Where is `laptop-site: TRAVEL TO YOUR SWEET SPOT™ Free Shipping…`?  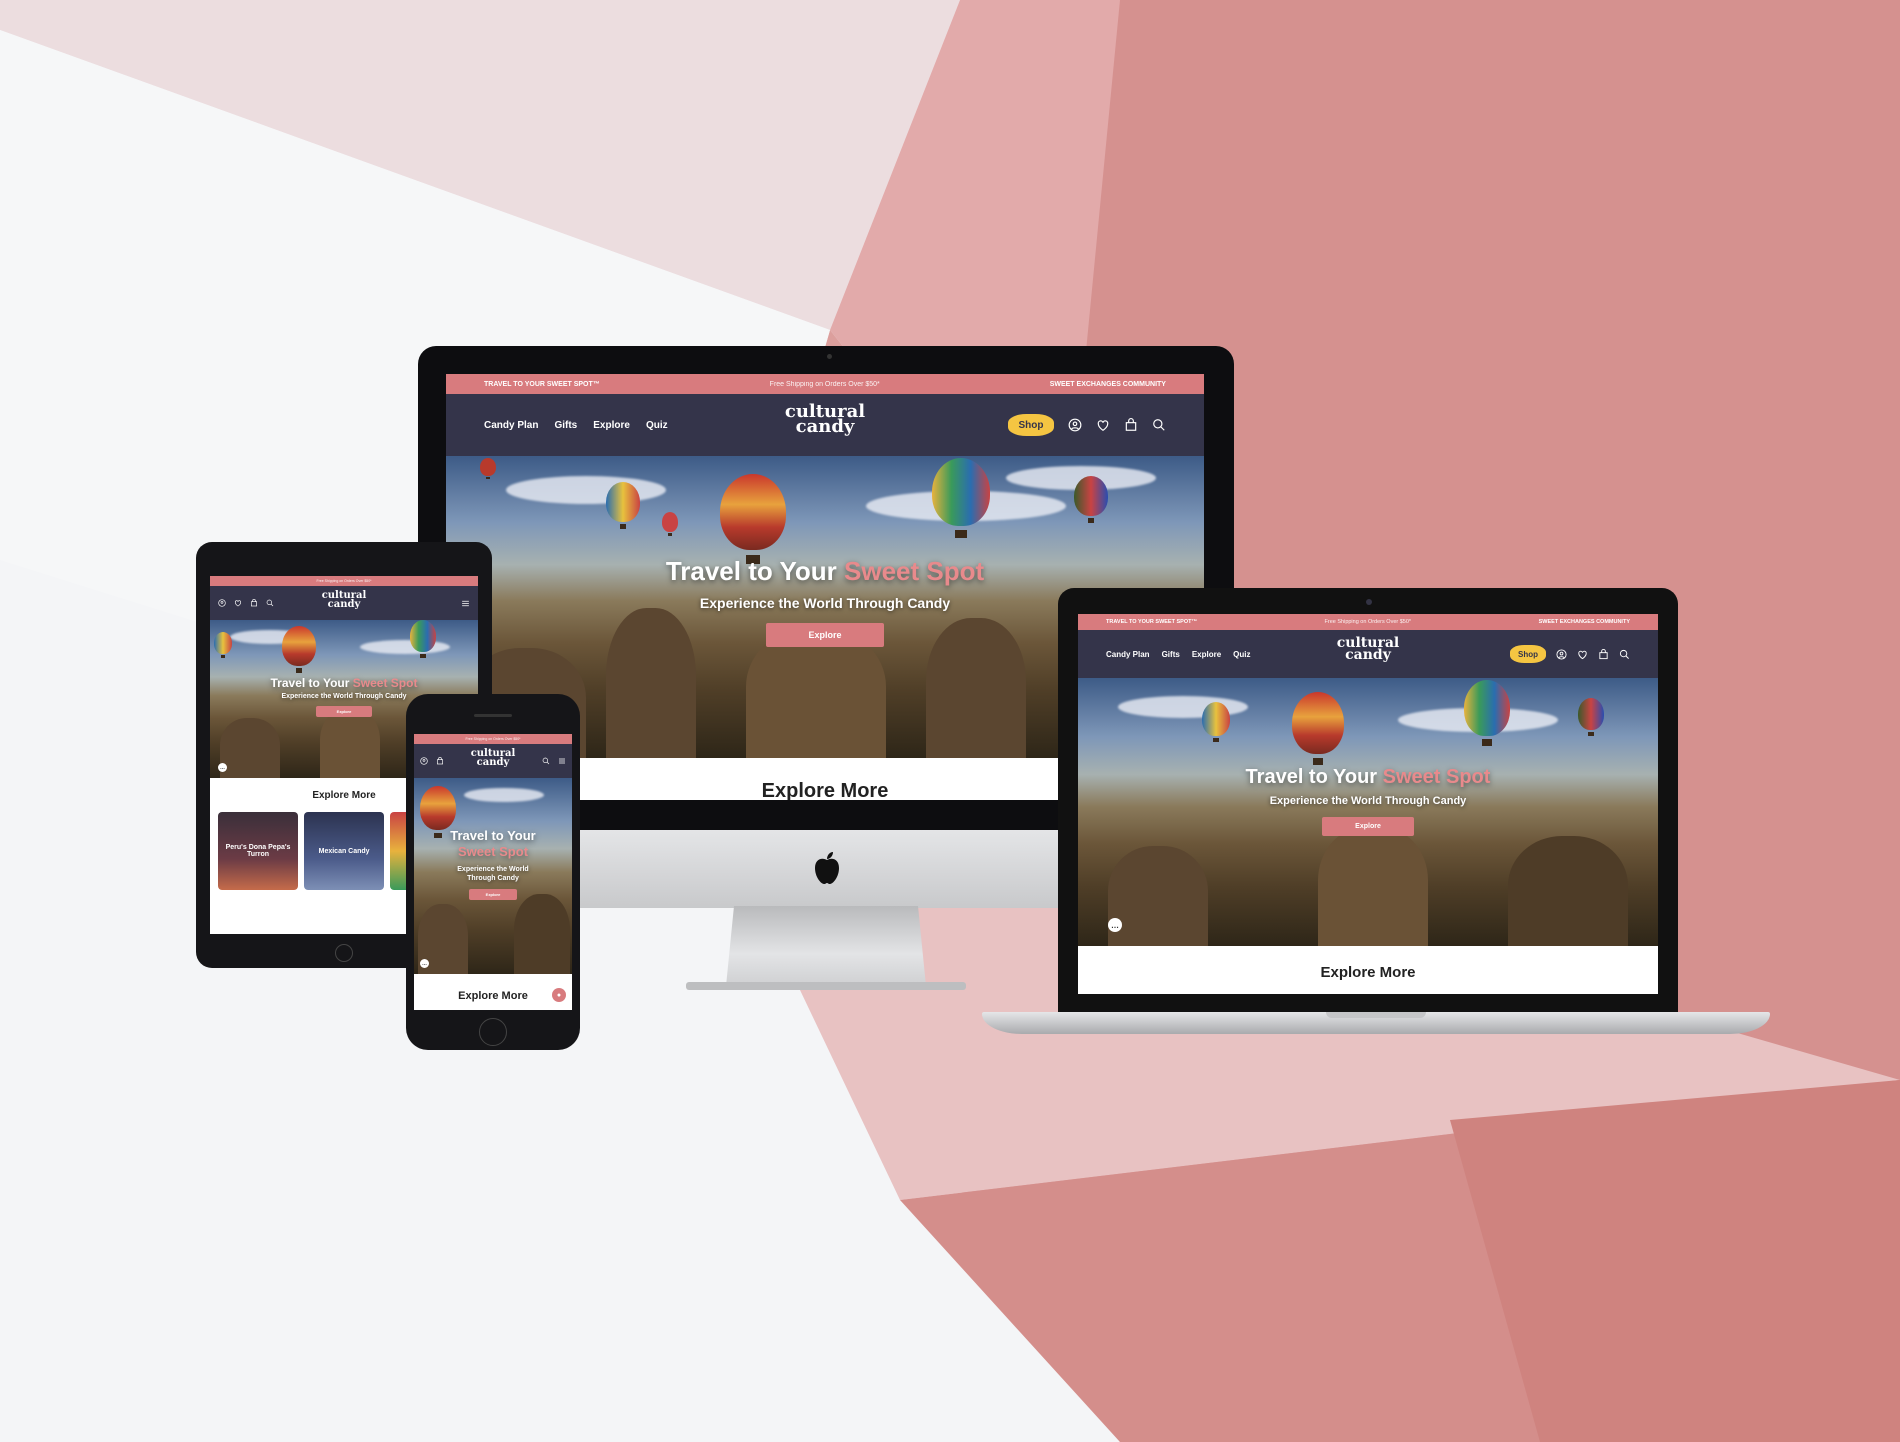
laptop-site: TRAVEL TO YOUR SWEET SPOT™ Free Shipping… is located at coordinates (1368, 804).